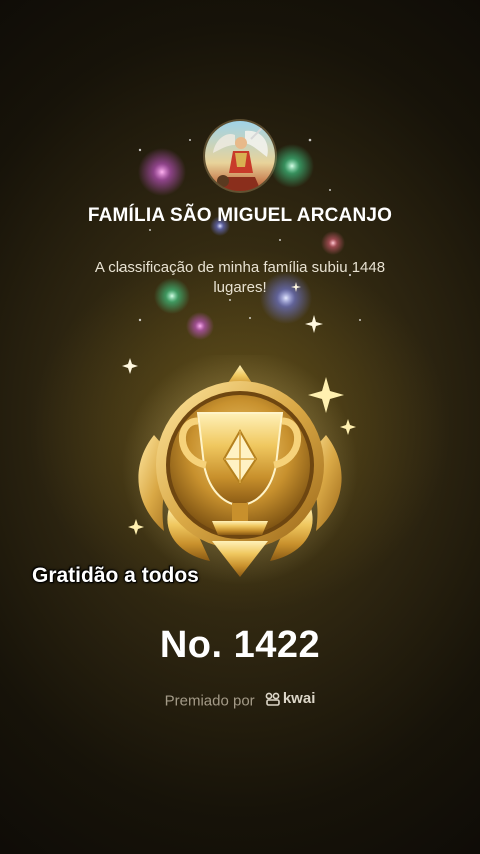 The width and height of the screenshot is (480, 854). Describe the element at coordinates (272, 699) in the screenshot. I see `kwai-logo-icon` at that location.